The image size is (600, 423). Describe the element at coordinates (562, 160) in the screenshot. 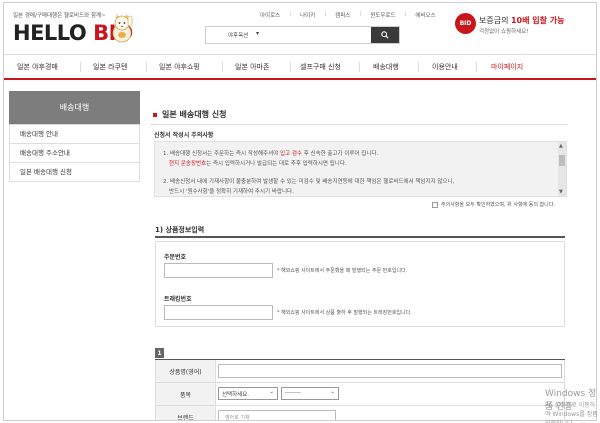

I see `scrollbar-thumb` at that location.